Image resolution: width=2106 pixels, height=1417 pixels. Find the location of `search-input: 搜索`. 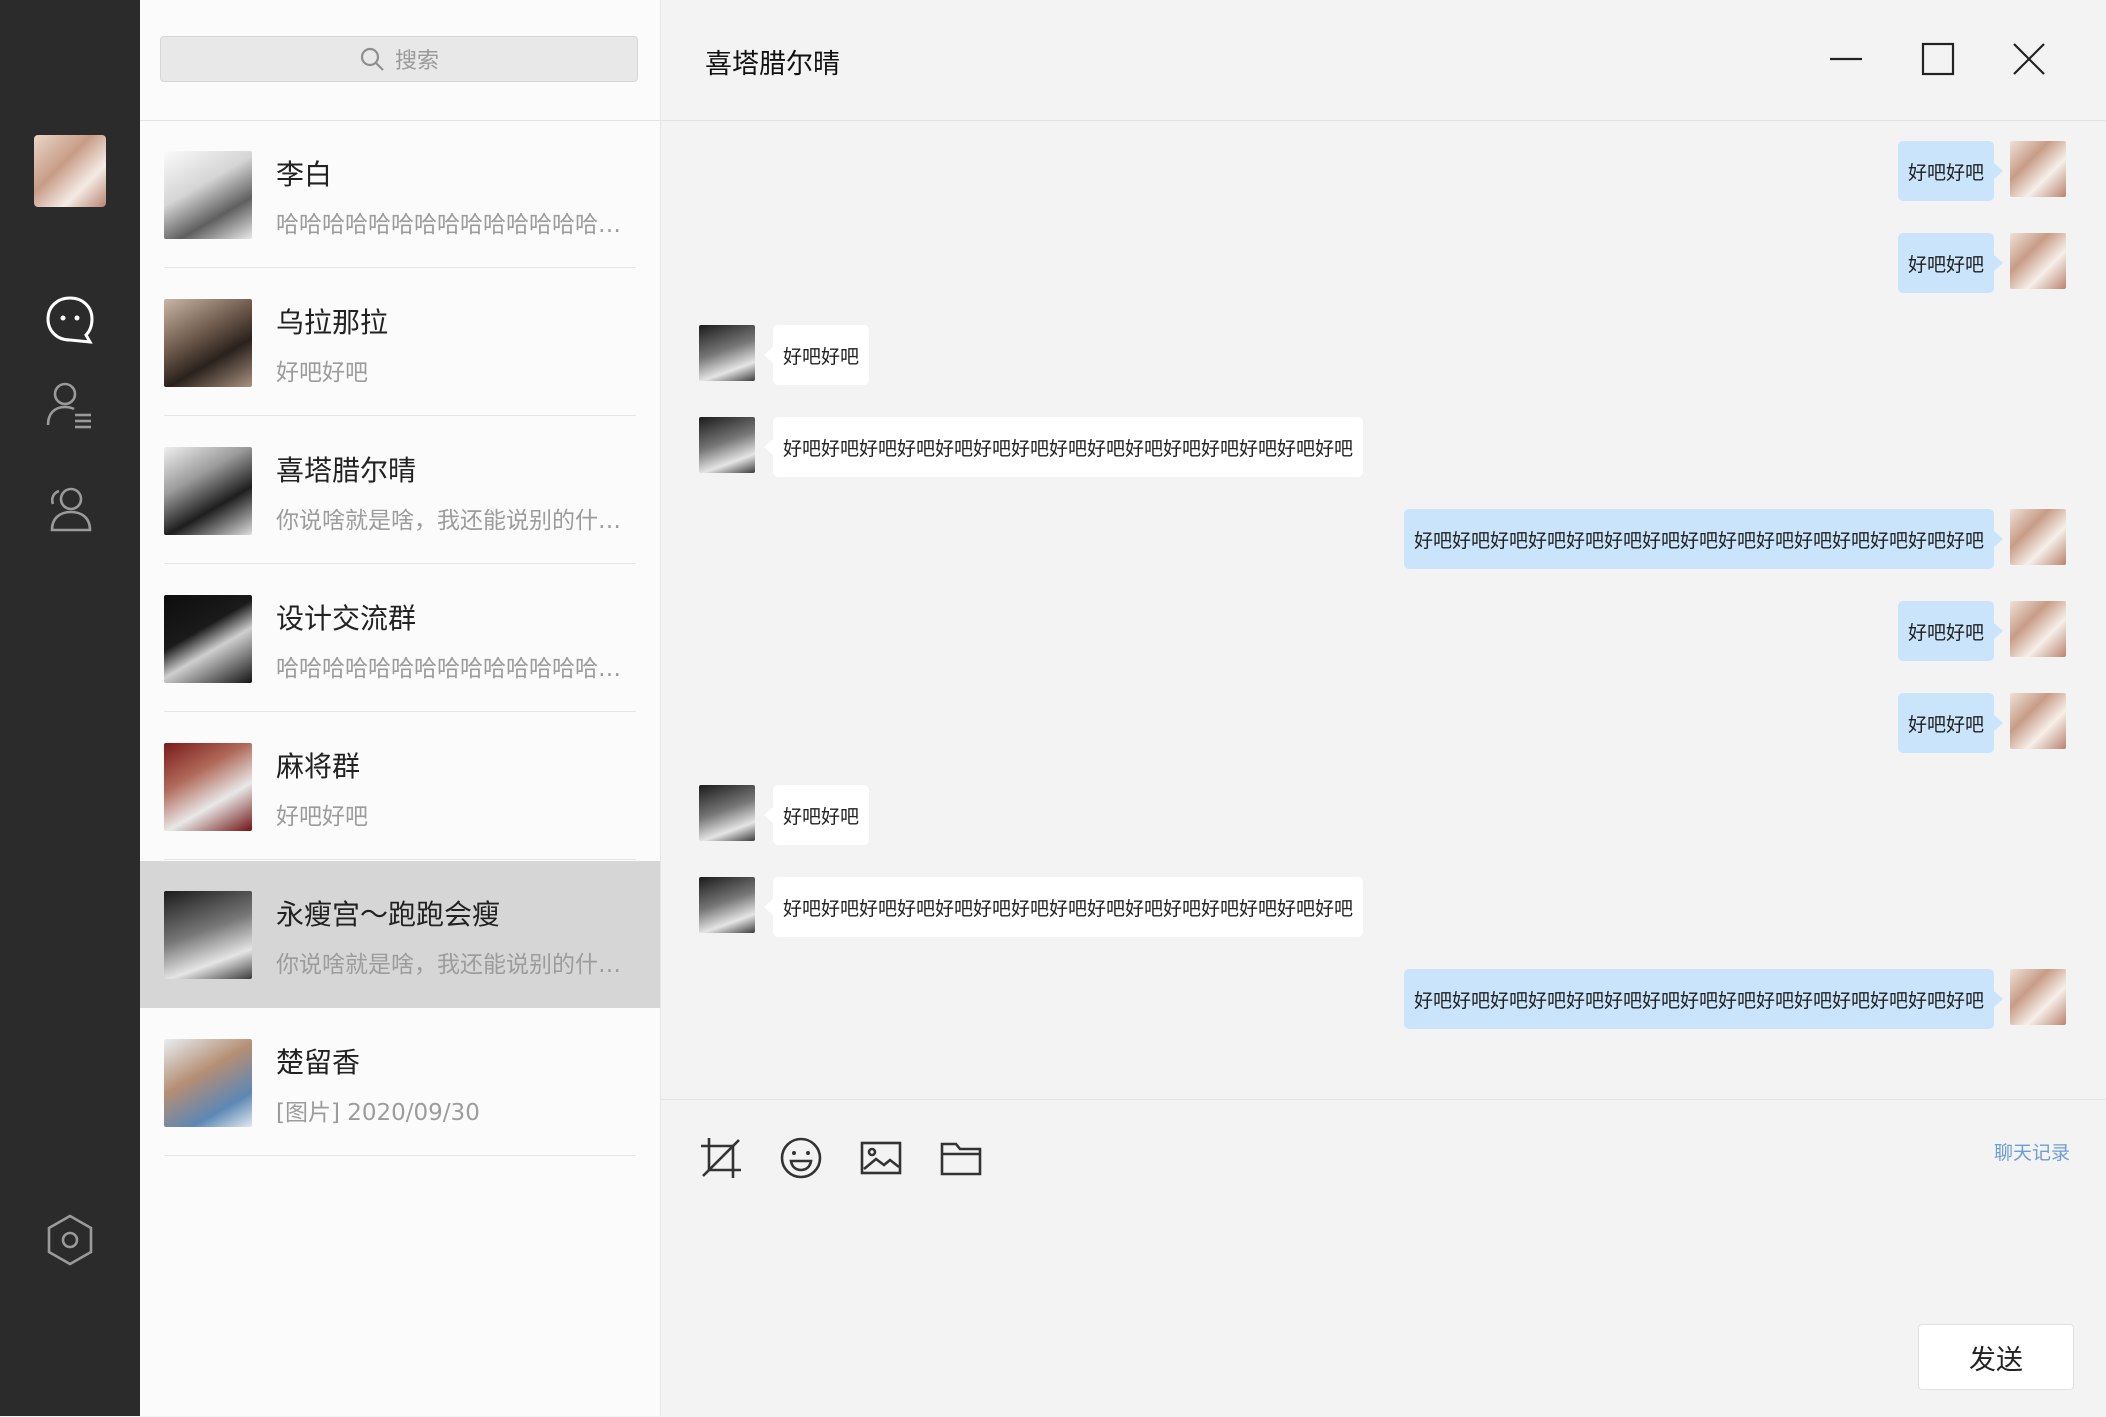

search-input: 搜索 is located at coordinates (399, 59).